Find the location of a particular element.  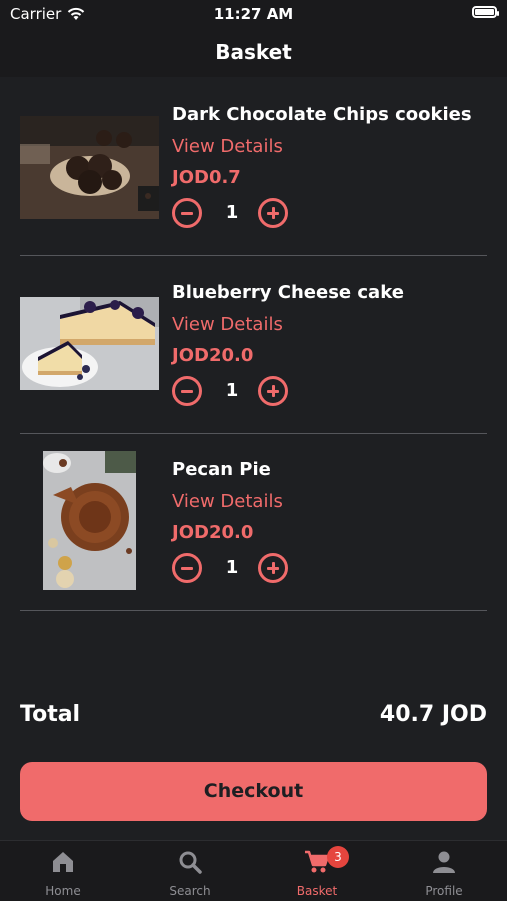

item-price: JOD0.7 is located at coordinates (206, 177).